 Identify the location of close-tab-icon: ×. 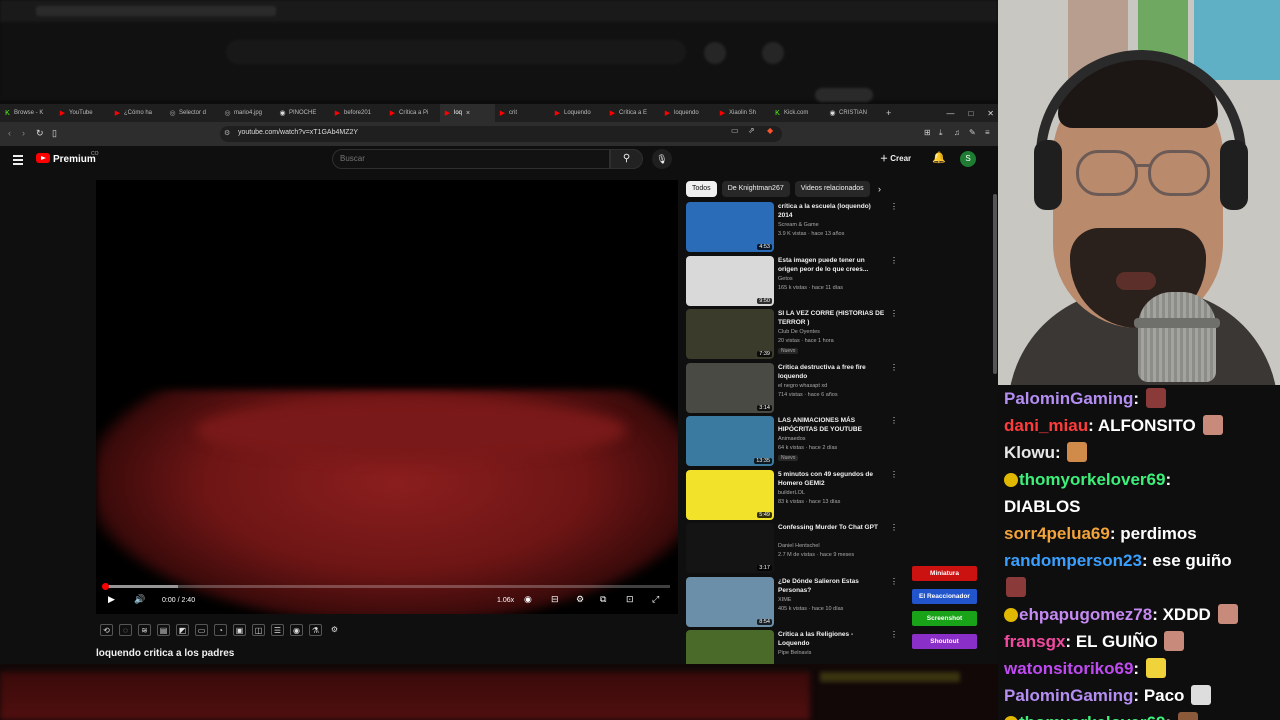
(468, 113).